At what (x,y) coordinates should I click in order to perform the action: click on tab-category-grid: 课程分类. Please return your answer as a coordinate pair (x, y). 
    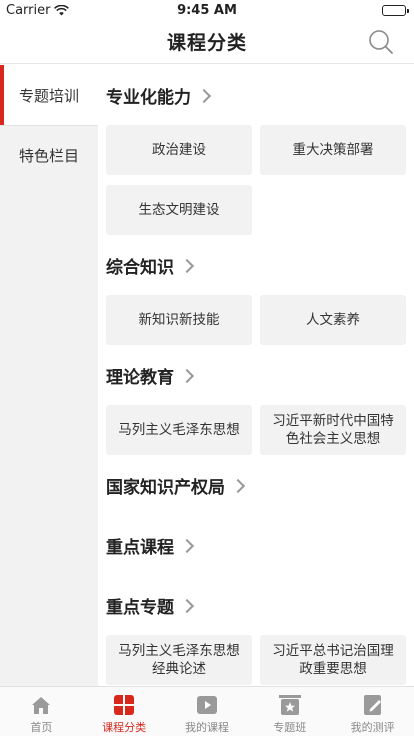
    Looking at the image, I should click on (124, 711).